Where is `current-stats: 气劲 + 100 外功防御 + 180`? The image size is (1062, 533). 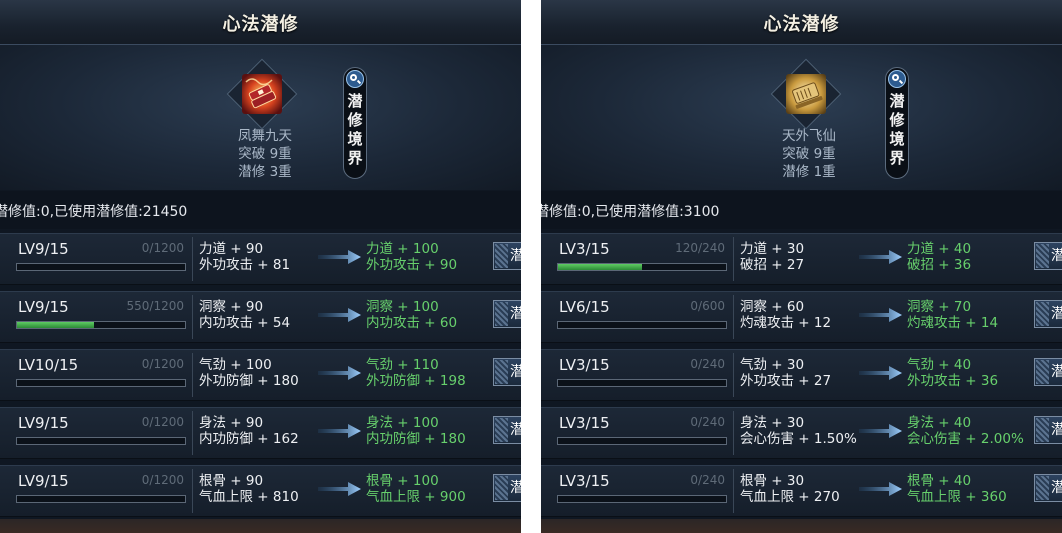
current-stats: 气劲 + 100 外功防御 + 180 is located at coordinates (249, 373).